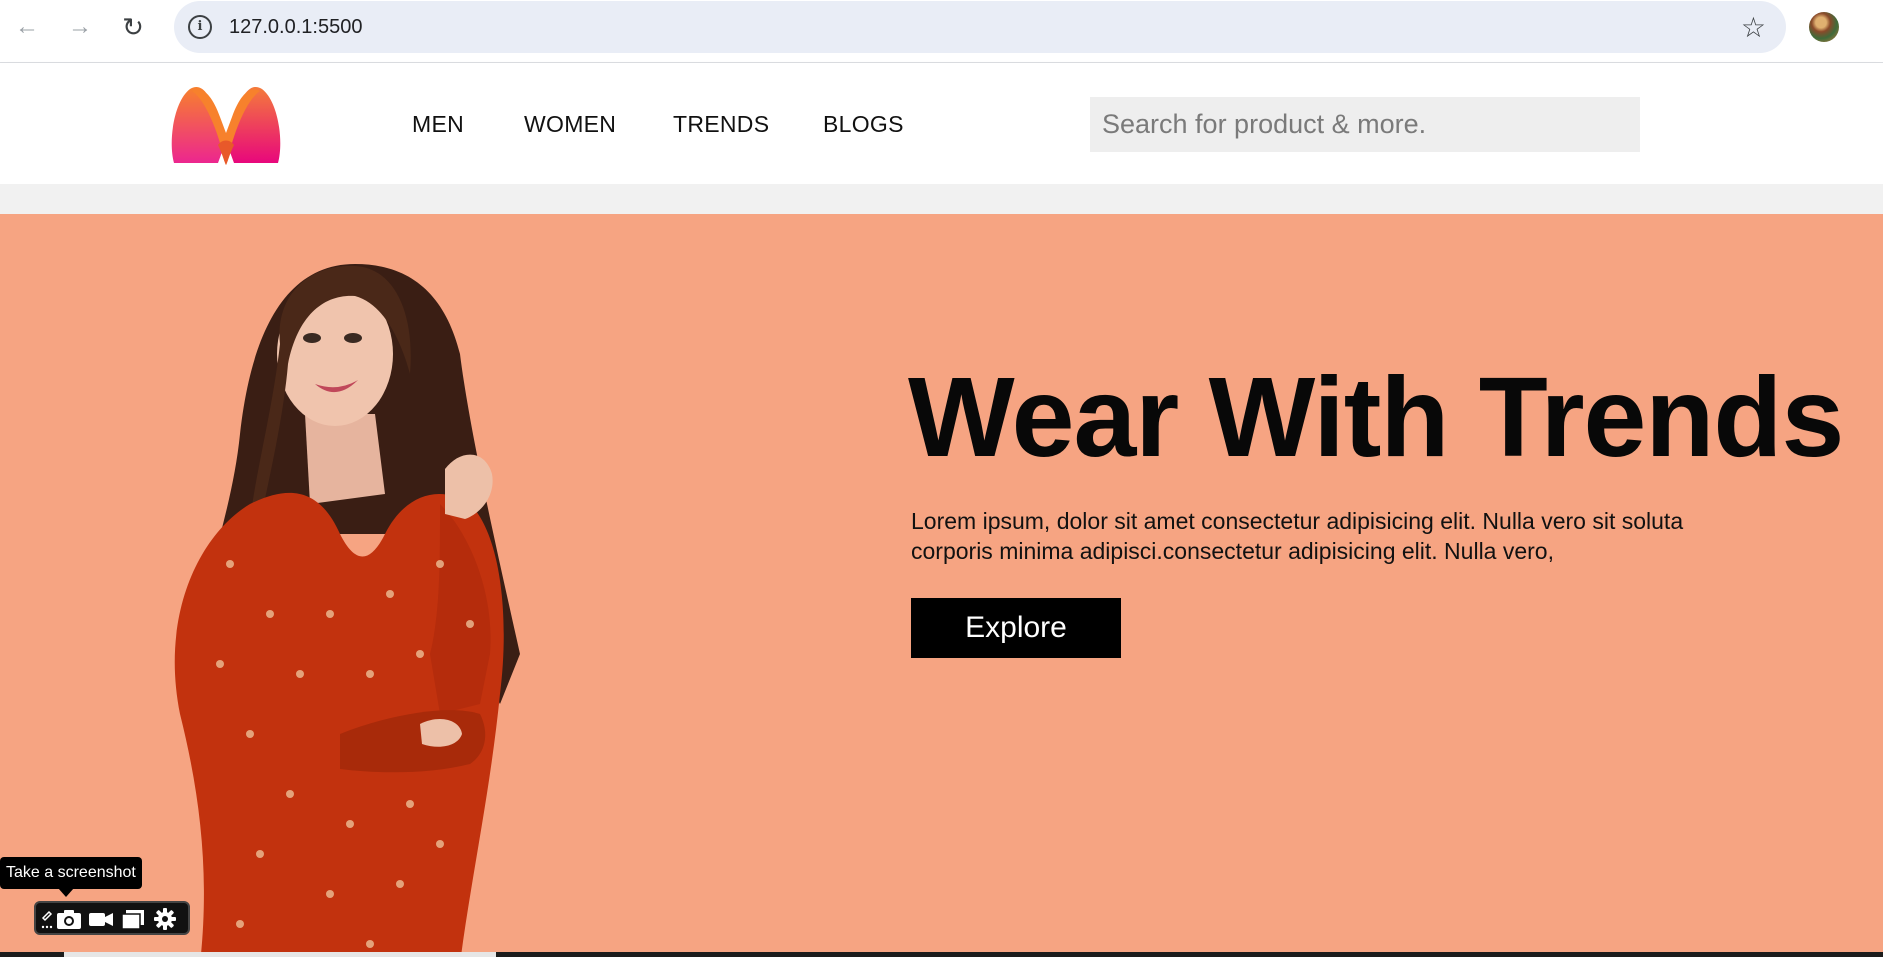 This screenshot has height=957, width=1883. What do you see at coordinates (941, 123) in the screenshot?
I see `site-header: MEN WOMEN TRENDS BLOGS` at bounding box center [941, 123].